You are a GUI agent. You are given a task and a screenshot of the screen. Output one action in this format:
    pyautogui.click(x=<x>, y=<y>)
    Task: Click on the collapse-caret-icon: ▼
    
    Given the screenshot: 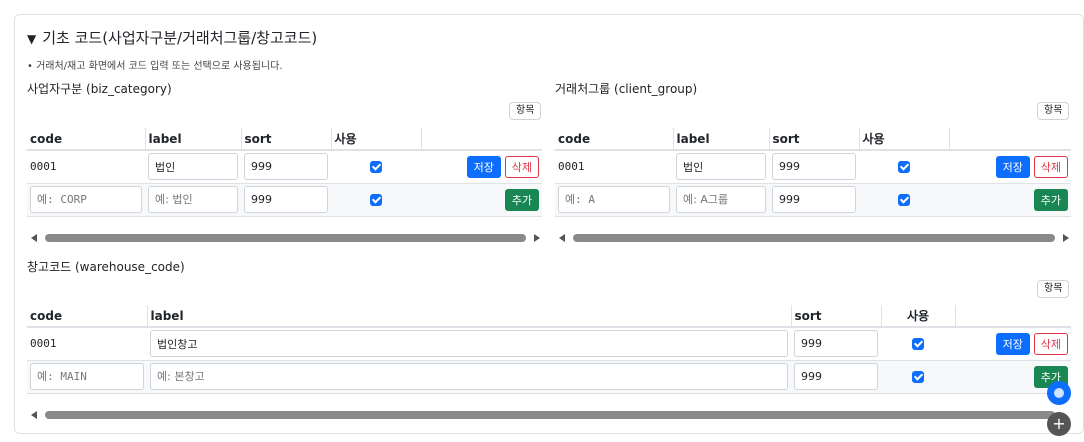 What is the action you would take?
    pyautogui.click(x=31, y=39)
    